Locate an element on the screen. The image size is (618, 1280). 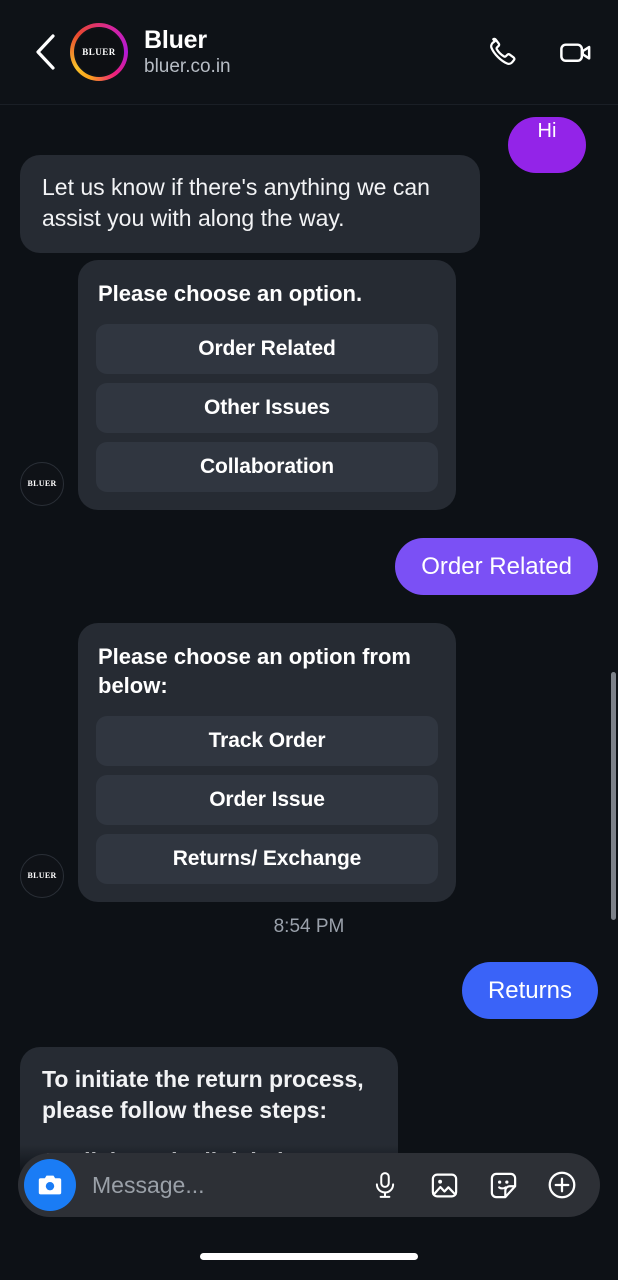
plus-circle-icon is located at coordinates (562, 1185).